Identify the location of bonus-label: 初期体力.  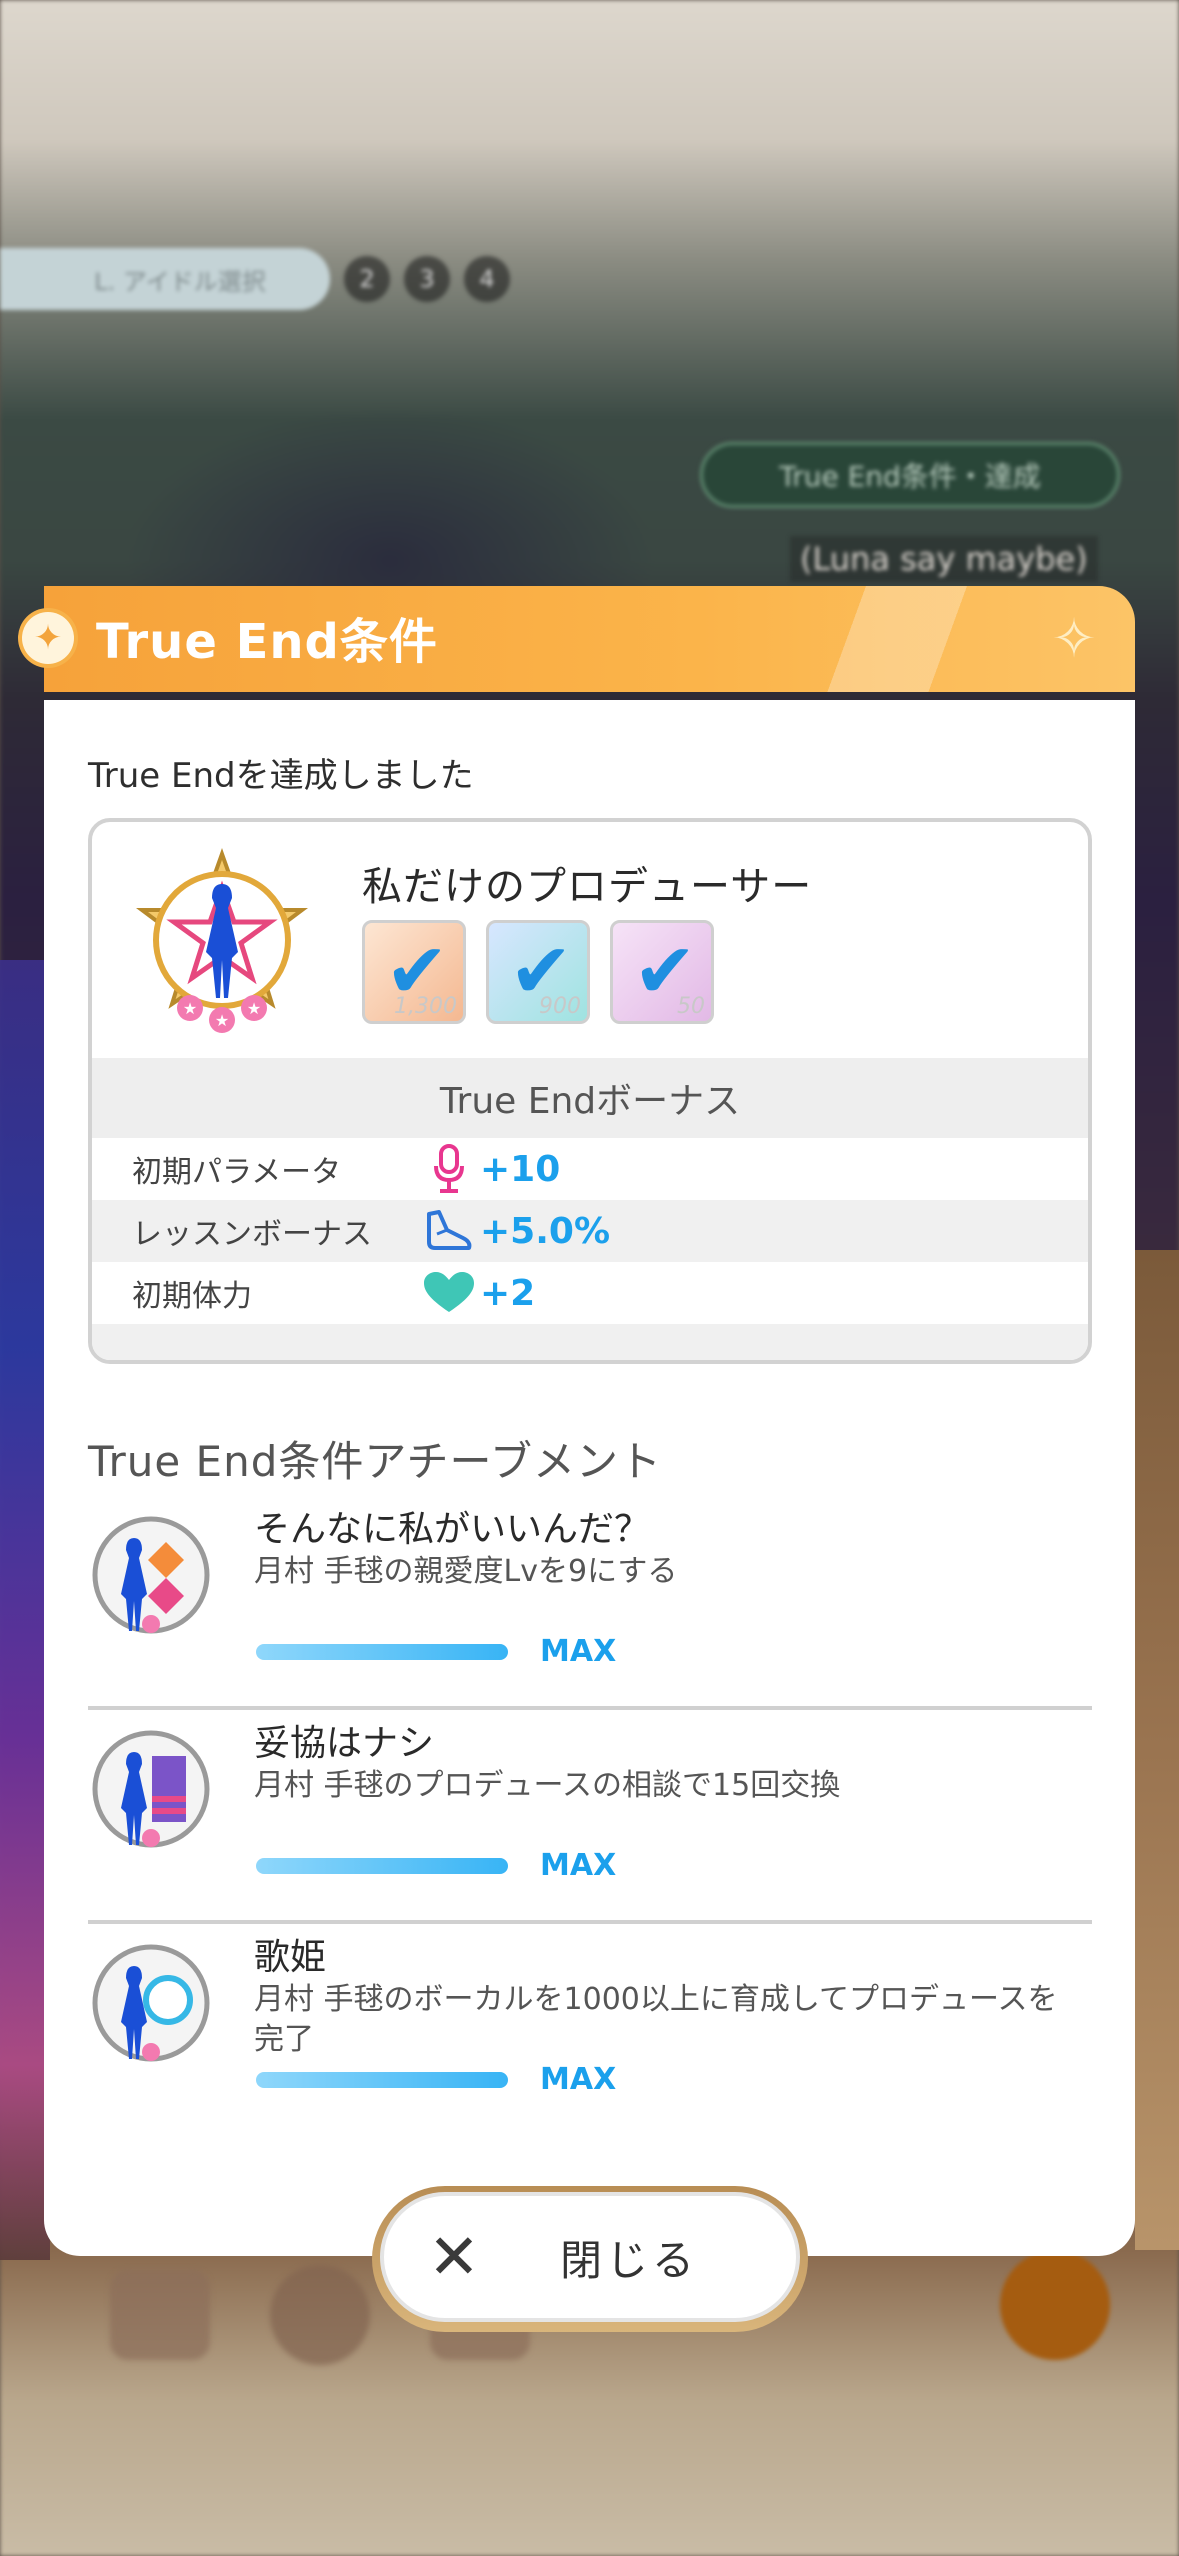
(192, 1296).